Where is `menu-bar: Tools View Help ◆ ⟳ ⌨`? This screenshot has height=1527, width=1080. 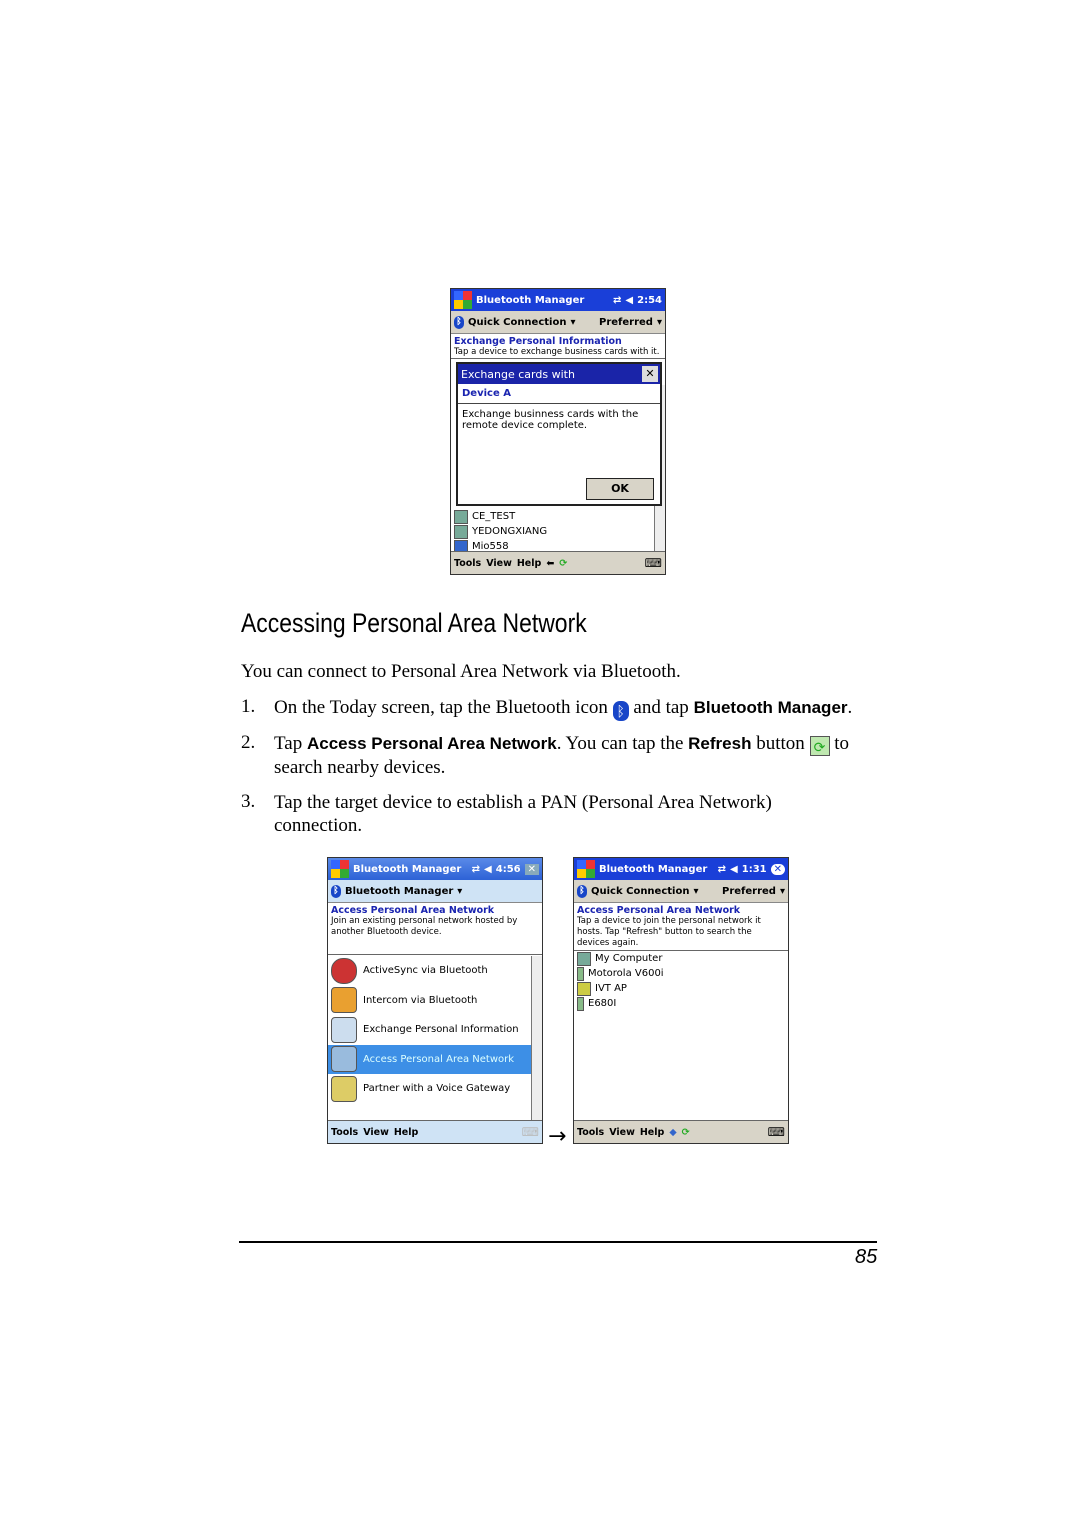 menu-bar: Tools View Help ◆ ⟳ ⌨ is located at coordinates (681, 1131).